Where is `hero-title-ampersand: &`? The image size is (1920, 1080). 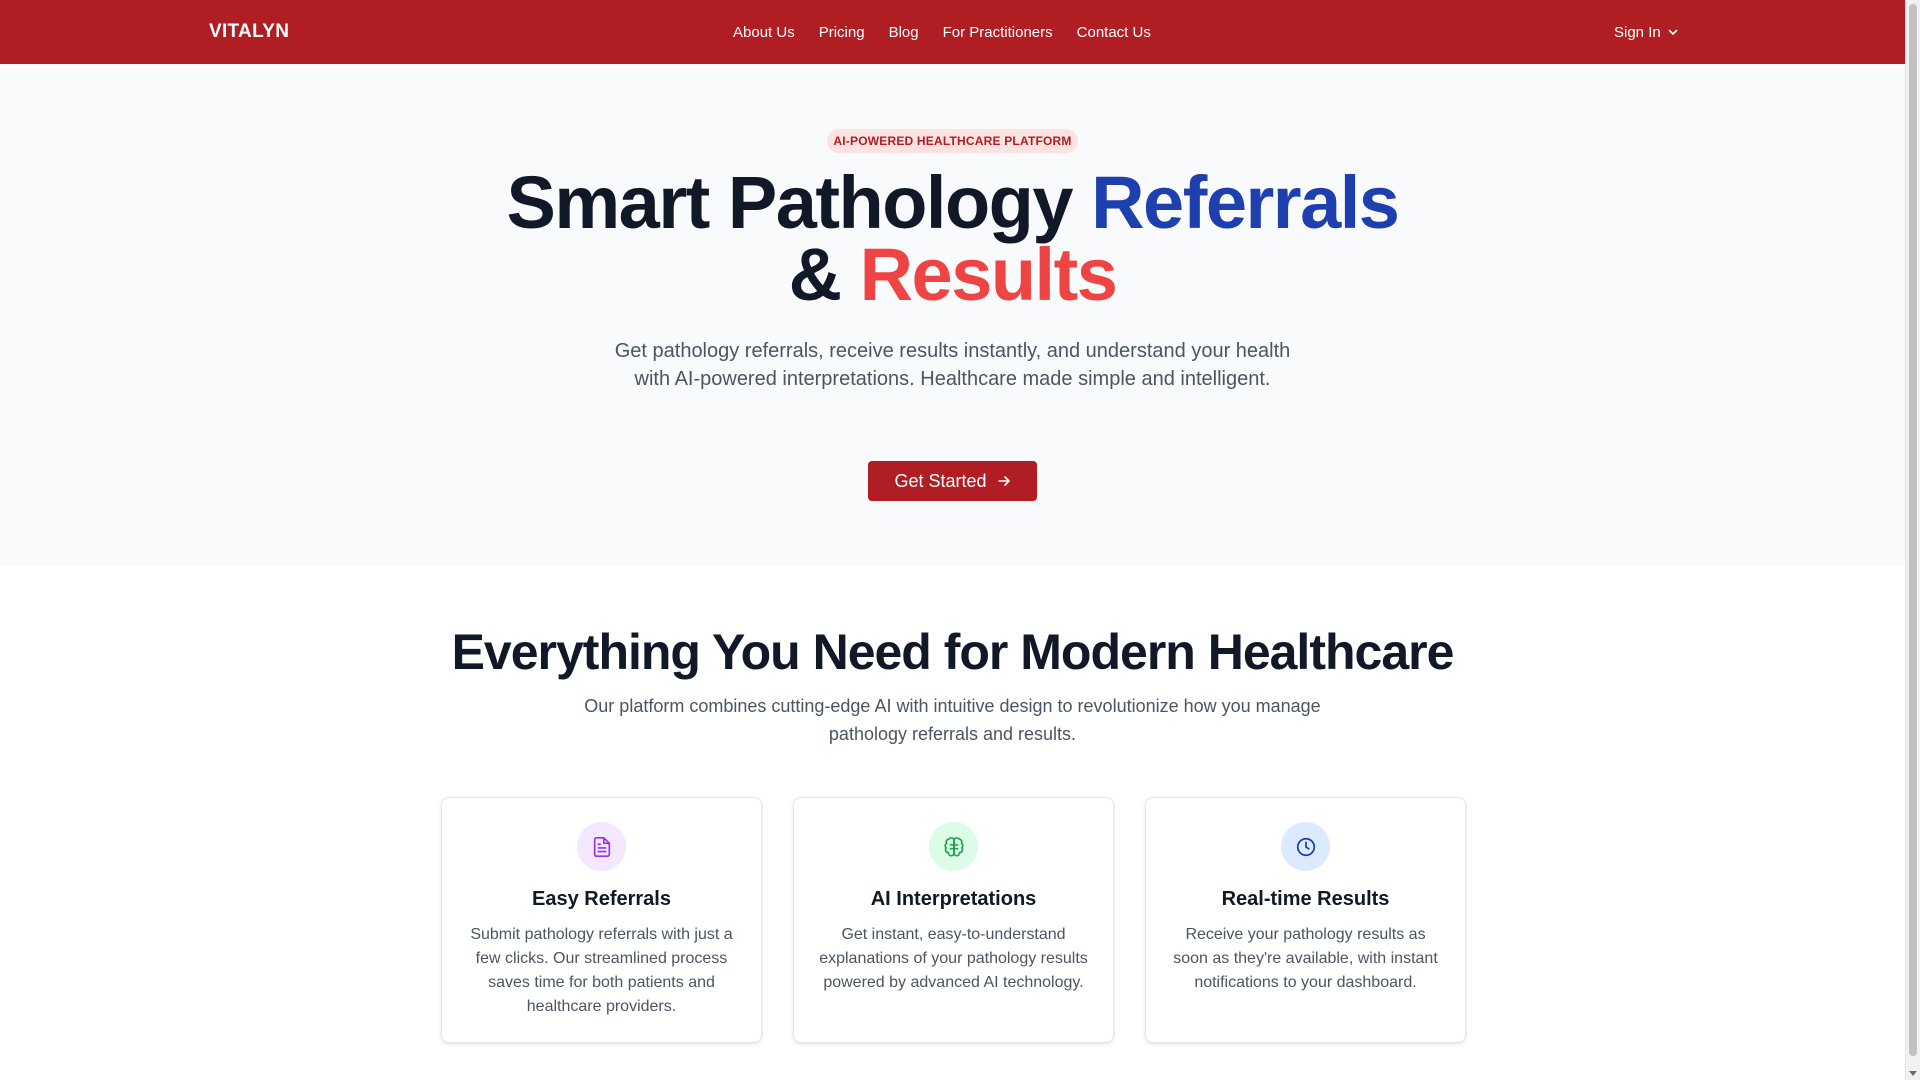
hero-title-ampersand: & is located at coordinates (815, 274).